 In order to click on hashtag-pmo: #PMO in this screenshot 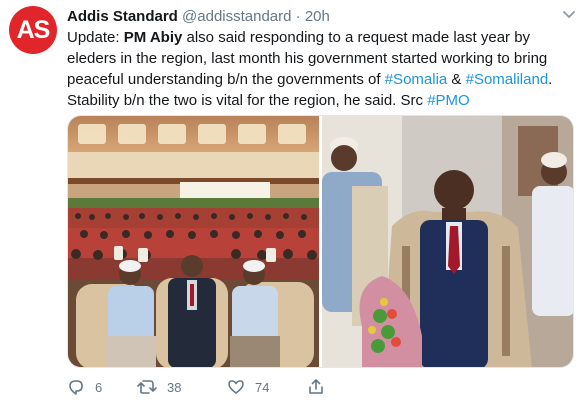, I will do `click(448, 100)`.